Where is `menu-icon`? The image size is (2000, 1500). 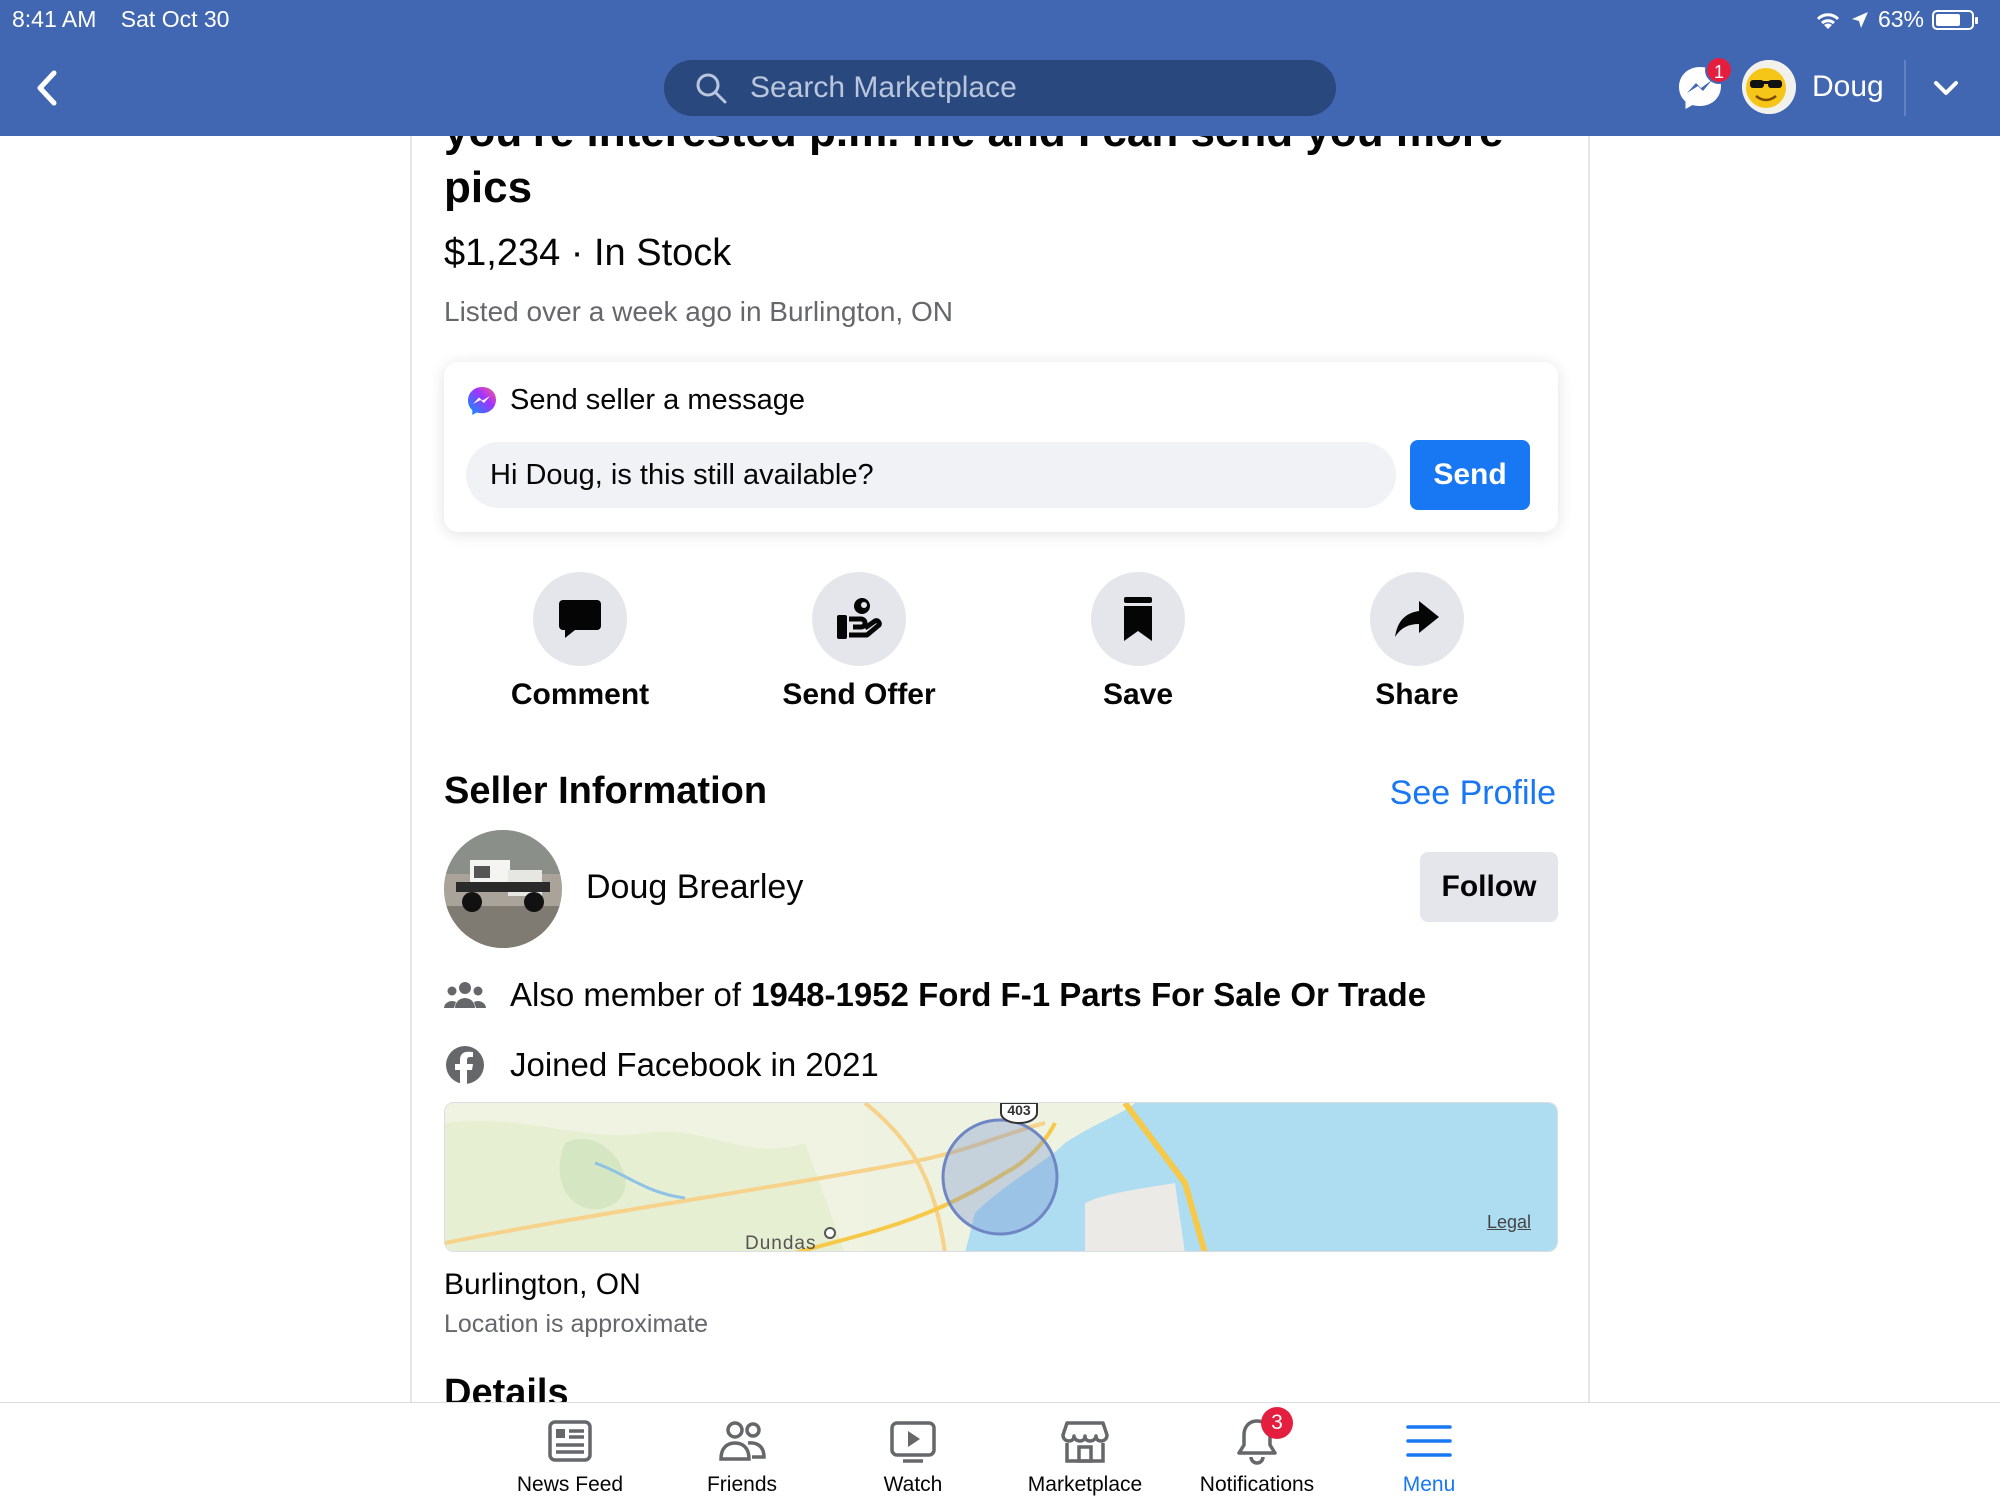
menu-icon is located at coordinates (1429, 1441).